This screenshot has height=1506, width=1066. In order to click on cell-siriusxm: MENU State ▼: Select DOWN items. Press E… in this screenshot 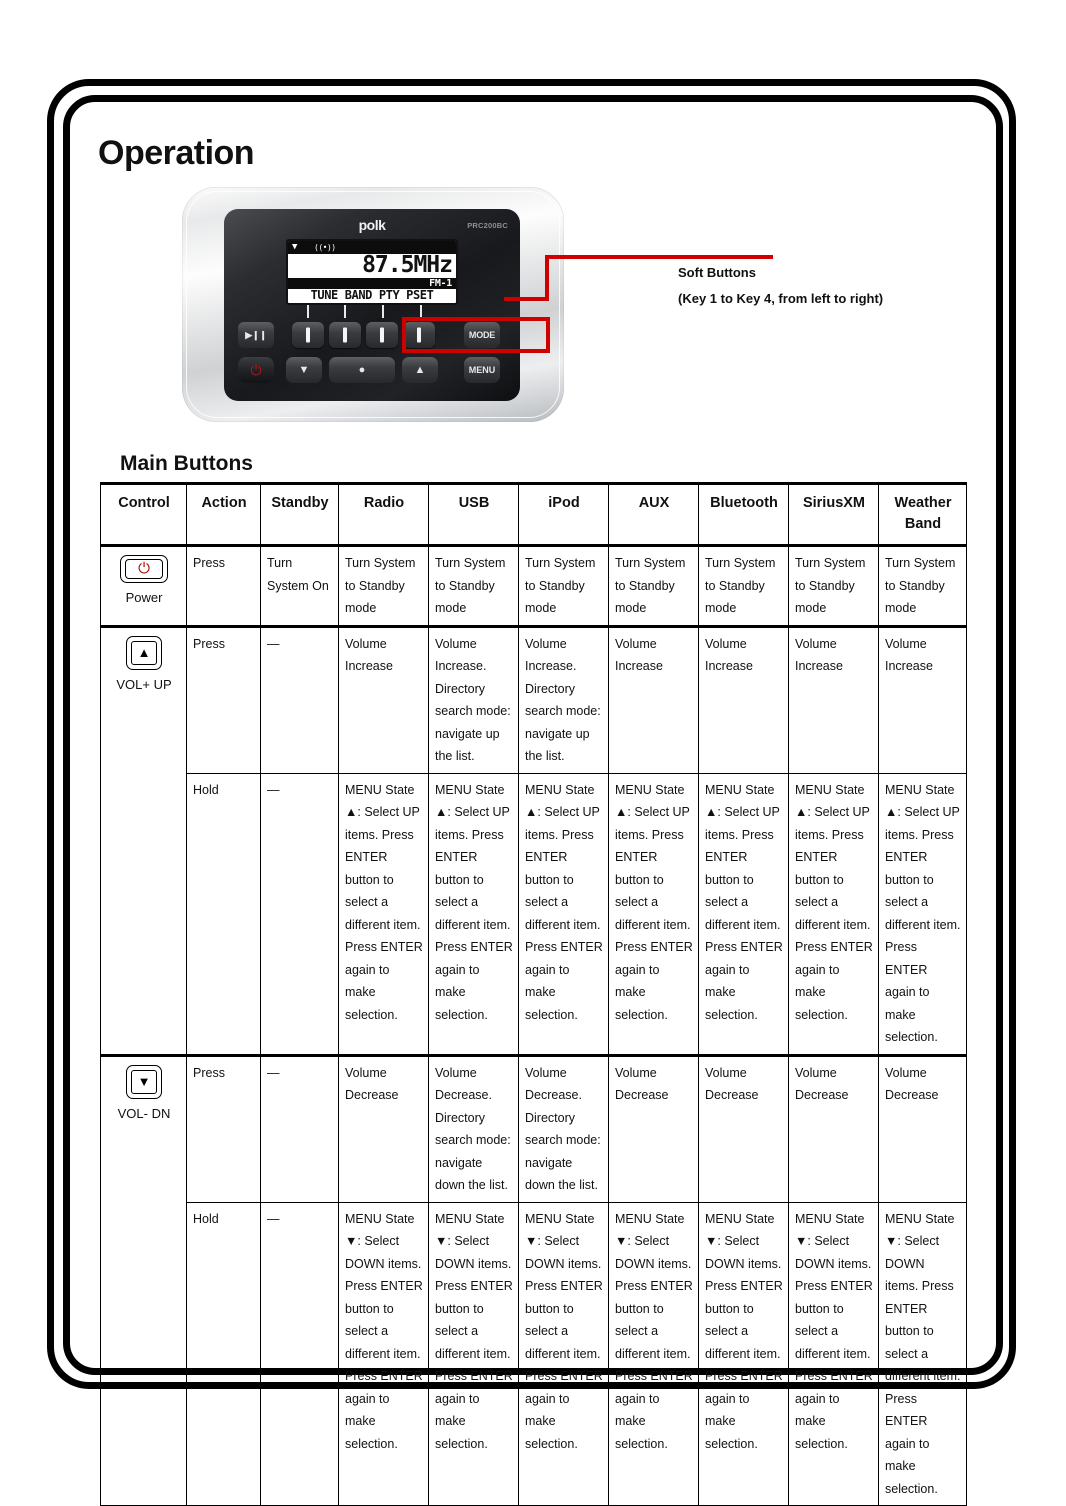, I will do `click(833, 1353)`.